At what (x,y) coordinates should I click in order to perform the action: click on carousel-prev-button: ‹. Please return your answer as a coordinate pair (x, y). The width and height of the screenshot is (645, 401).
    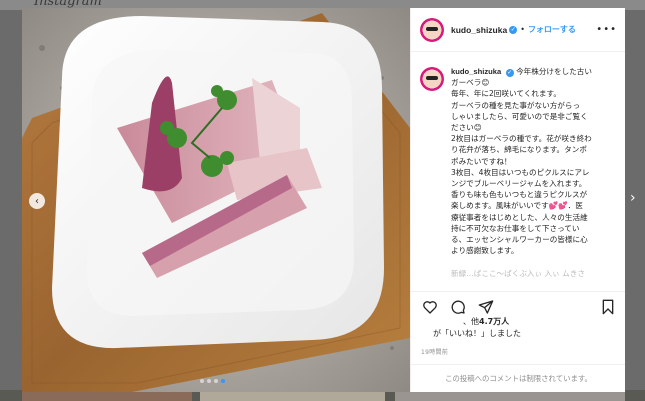
    Looking at the image, I should click on (37, 201).